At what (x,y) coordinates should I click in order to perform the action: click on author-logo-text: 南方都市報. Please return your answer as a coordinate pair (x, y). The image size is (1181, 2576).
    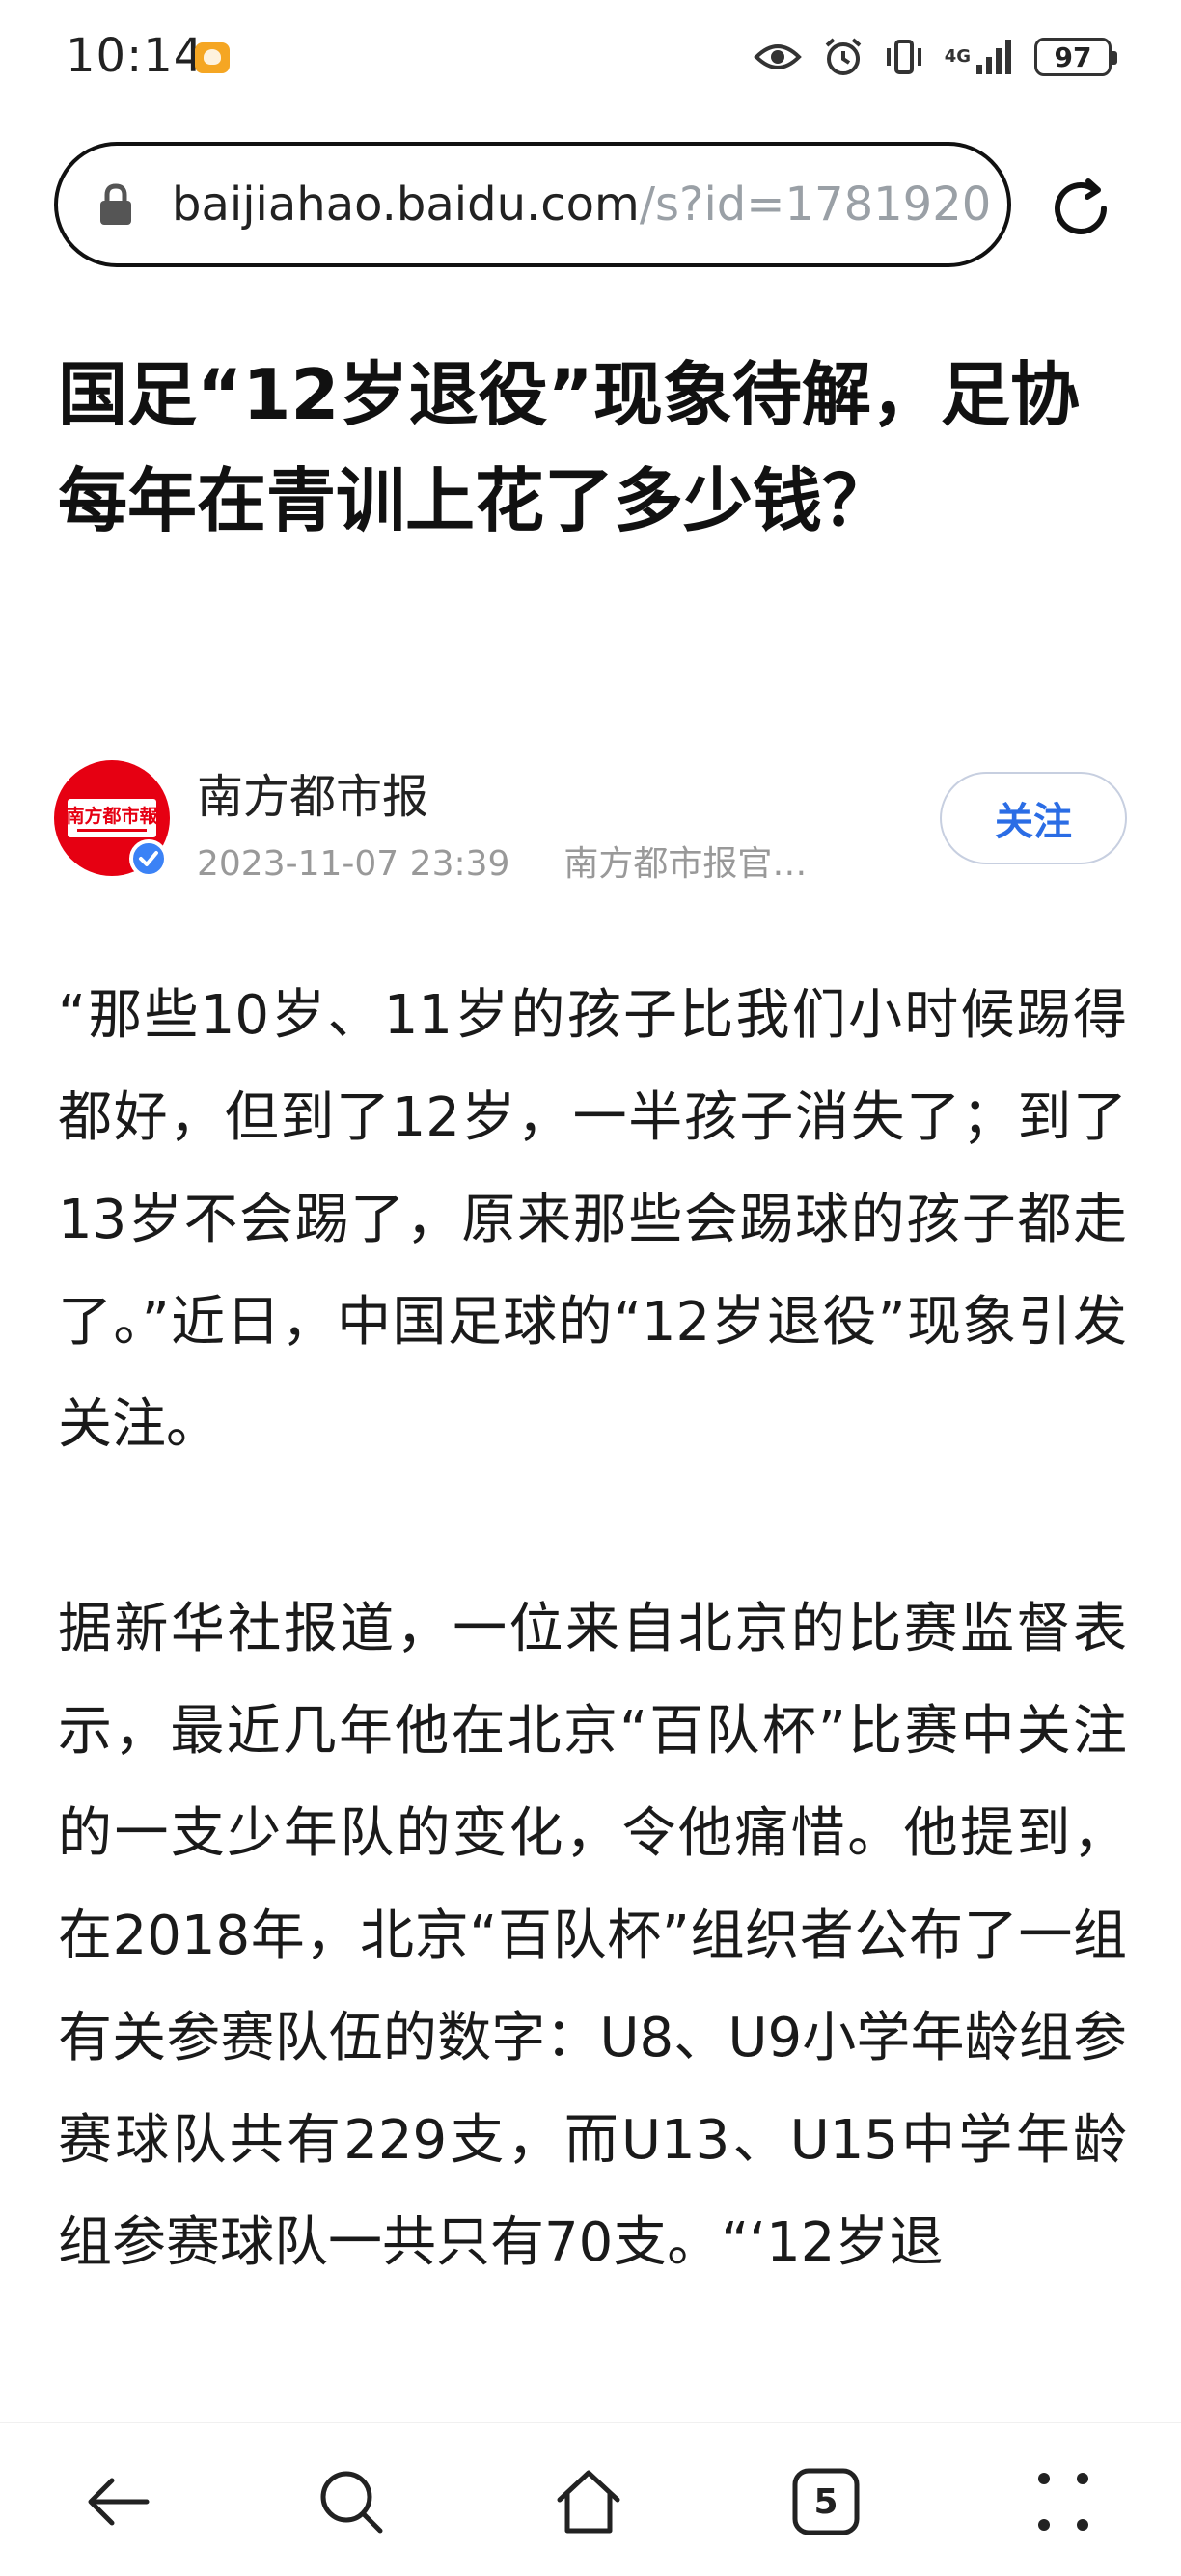
    Looking at the image, I should click on (112, 816).